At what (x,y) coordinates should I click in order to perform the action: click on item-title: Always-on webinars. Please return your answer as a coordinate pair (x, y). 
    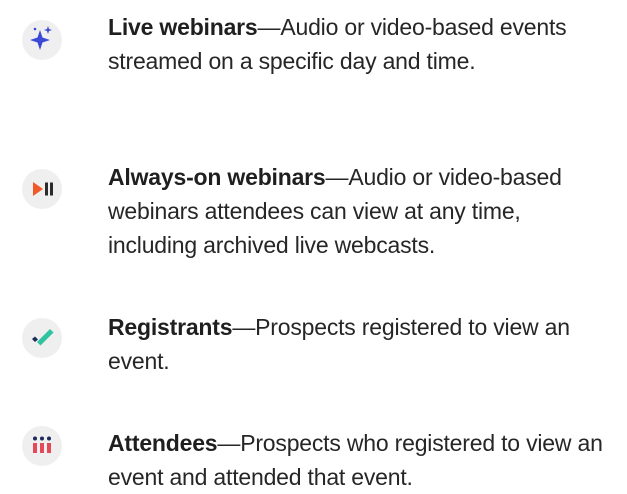
    Looking at the image, I should click on (217, 177).